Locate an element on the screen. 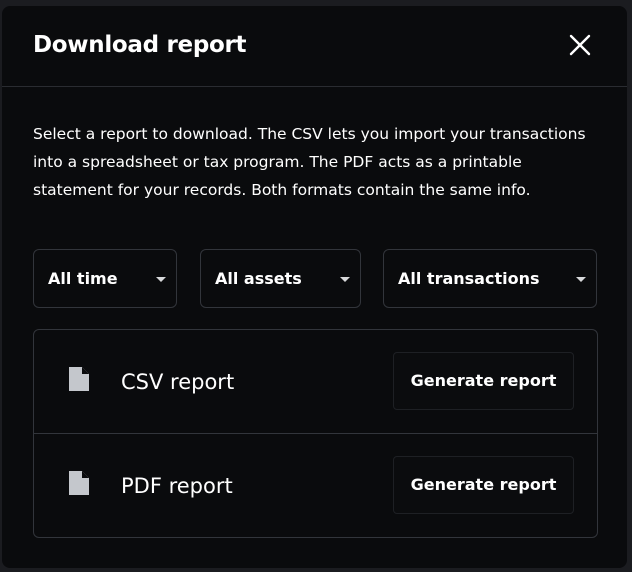  time-range-label: All time is located at coordinates (83, 278).